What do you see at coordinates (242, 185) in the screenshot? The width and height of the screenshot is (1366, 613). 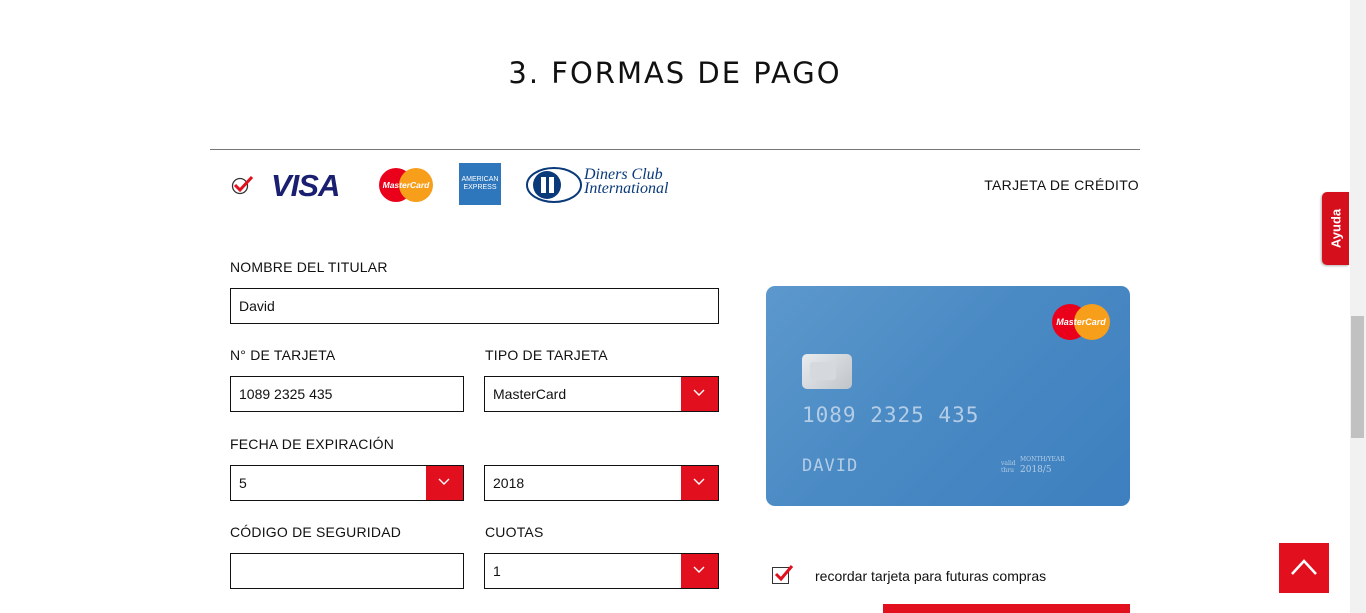 I see `payment-selected-check-icon` at bounding box center [242, 185].